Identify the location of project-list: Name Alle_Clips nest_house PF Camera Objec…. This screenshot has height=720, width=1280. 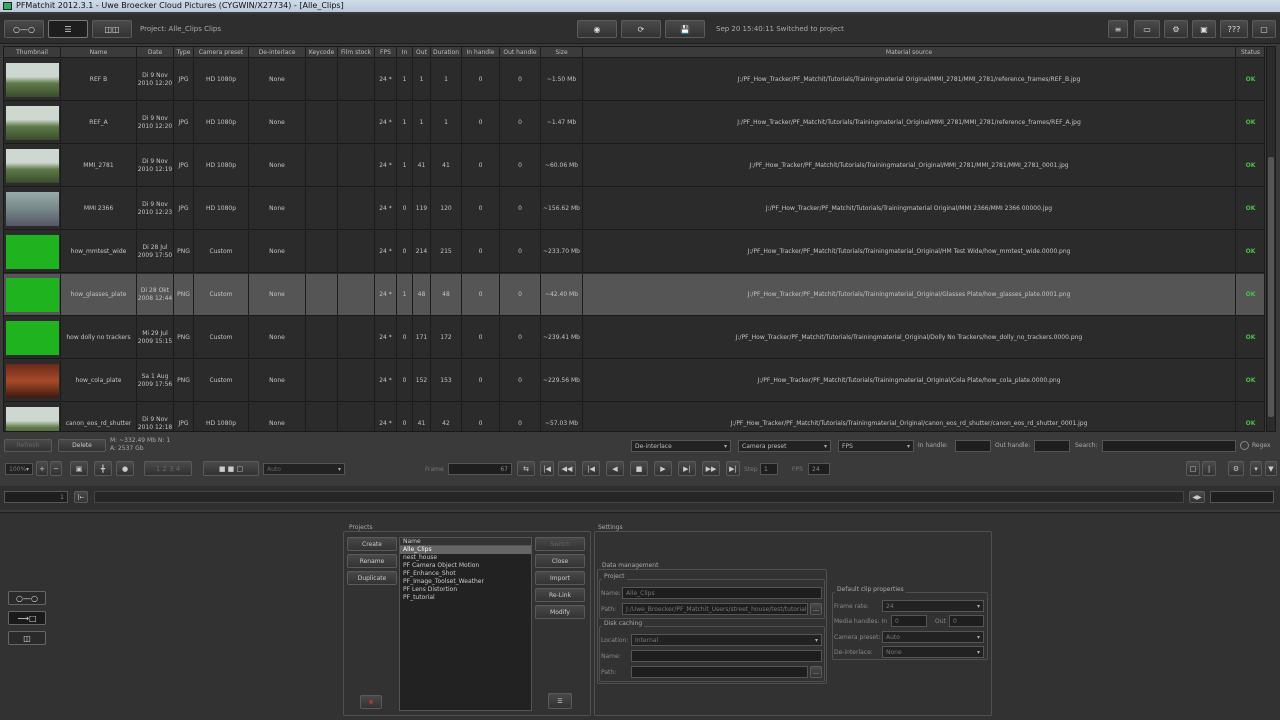
(465, 624).